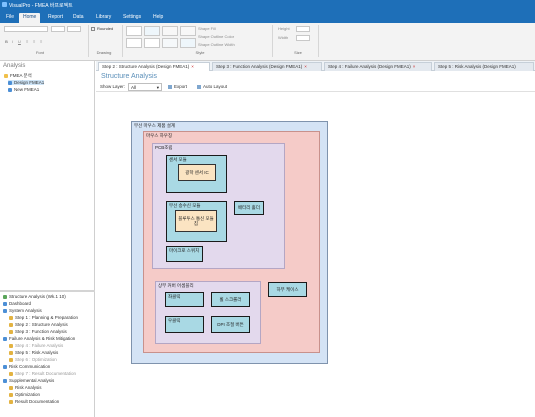  What do you see at coordinates (19, 41) in the screenshot?
I see `underline-icon: U` at bounding box center [19, 41].